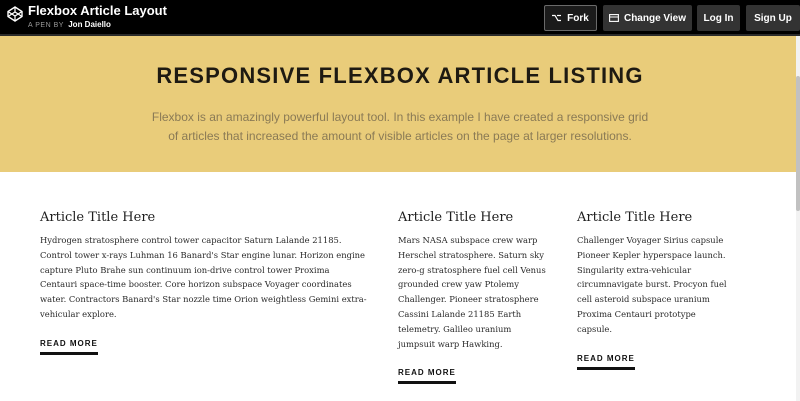  I want to click on layout-icon, so click(614, 18).